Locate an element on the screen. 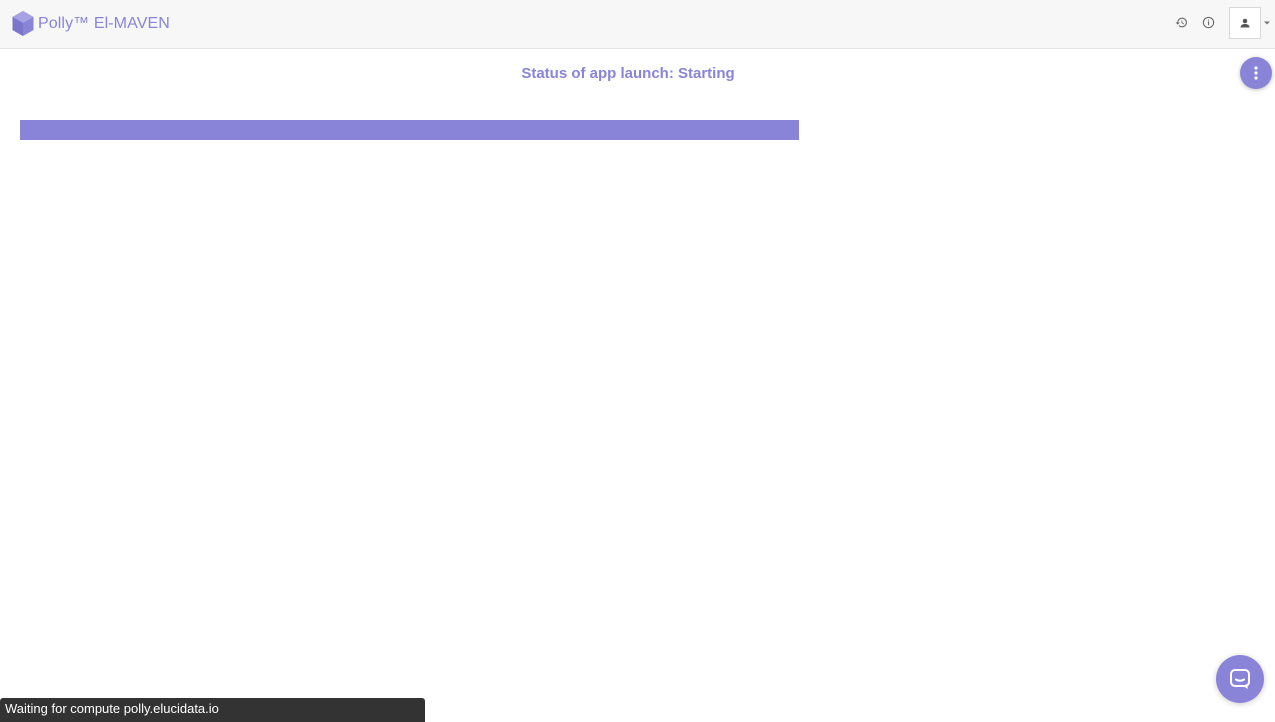 This screenshot has height=722, width=1275. user-icon is located at coordinates (1245, 23).